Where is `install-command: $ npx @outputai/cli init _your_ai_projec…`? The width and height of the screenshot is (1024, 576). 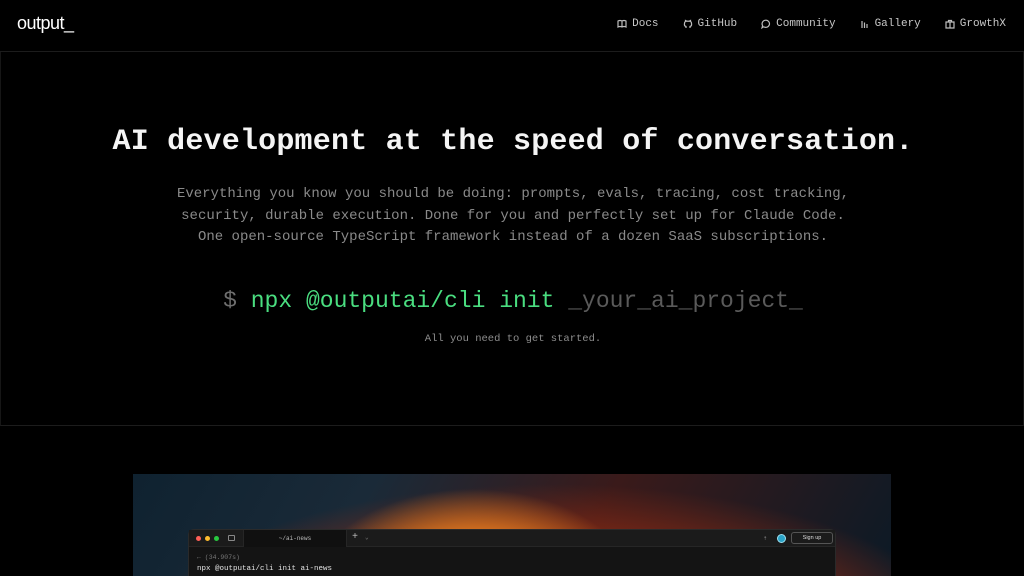
install-command: $ npx @outputai/cli init _your_ai_projec… is located at coordinates (512, 301).